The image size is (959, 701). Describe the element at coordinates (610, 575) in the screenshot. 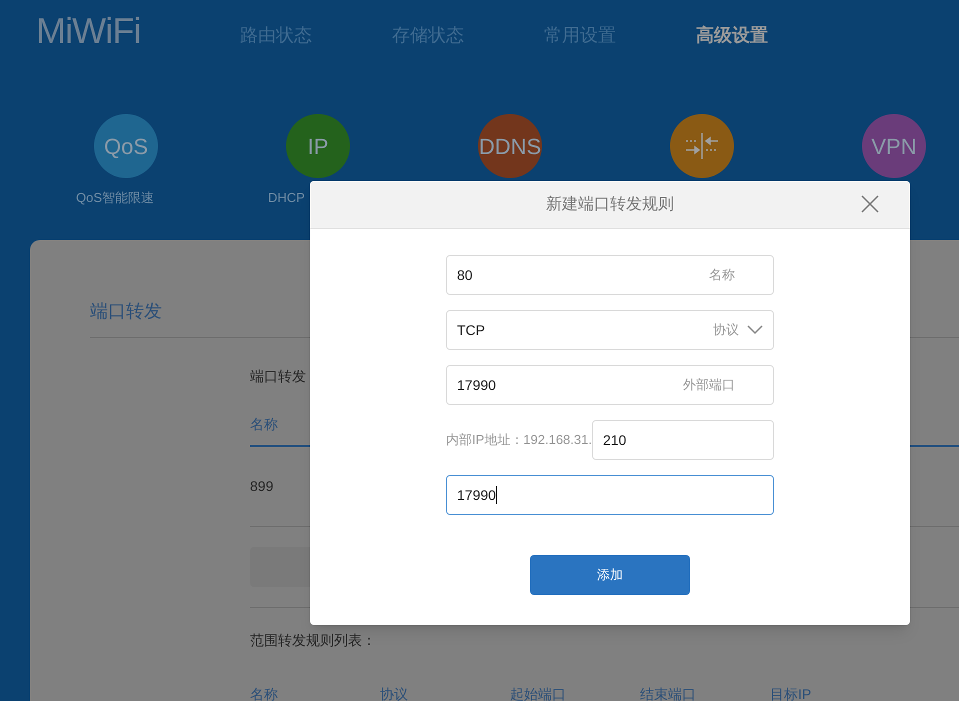

I see `add-button: 添加` at that location.